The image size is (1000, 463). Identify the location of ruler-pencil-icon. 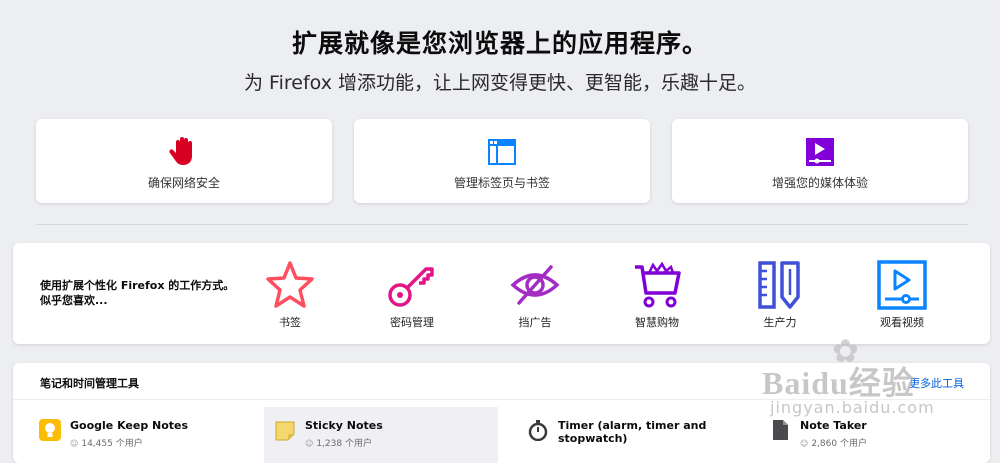
(779, 285).